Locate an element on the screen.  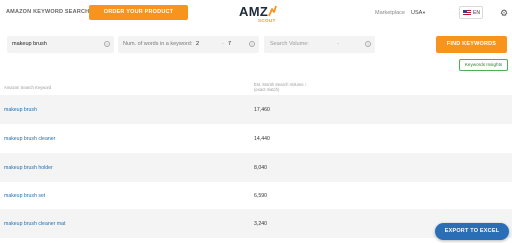
column-header-volume: Est. Month Search Volume ↕ (exact match) is located at coordinates (280, 87).